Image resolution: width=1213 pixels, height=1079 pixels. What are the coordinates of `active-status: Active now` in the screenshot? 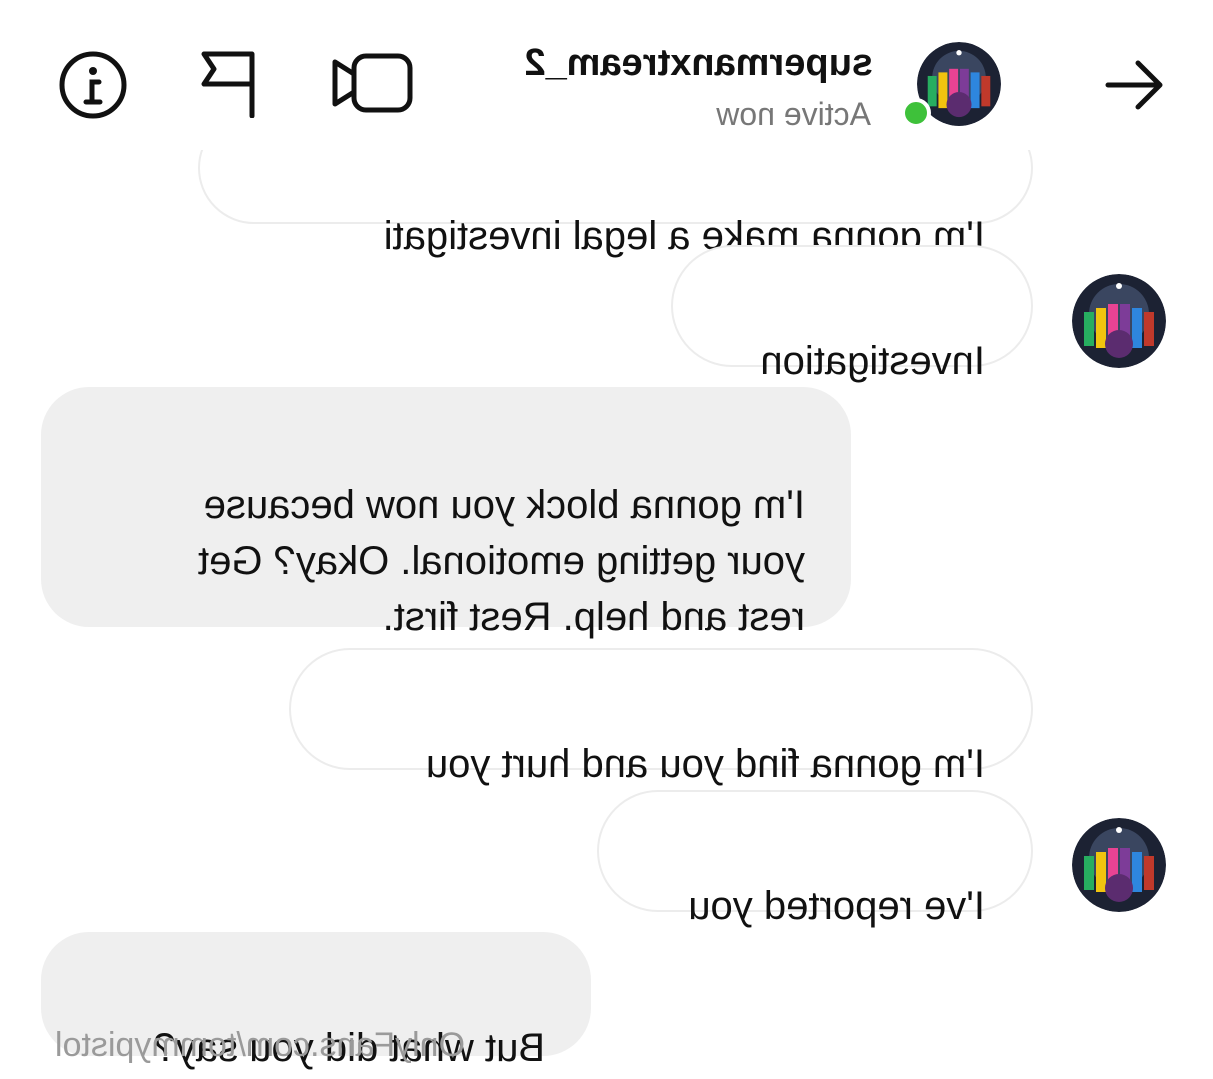 It's located at (793, 114).